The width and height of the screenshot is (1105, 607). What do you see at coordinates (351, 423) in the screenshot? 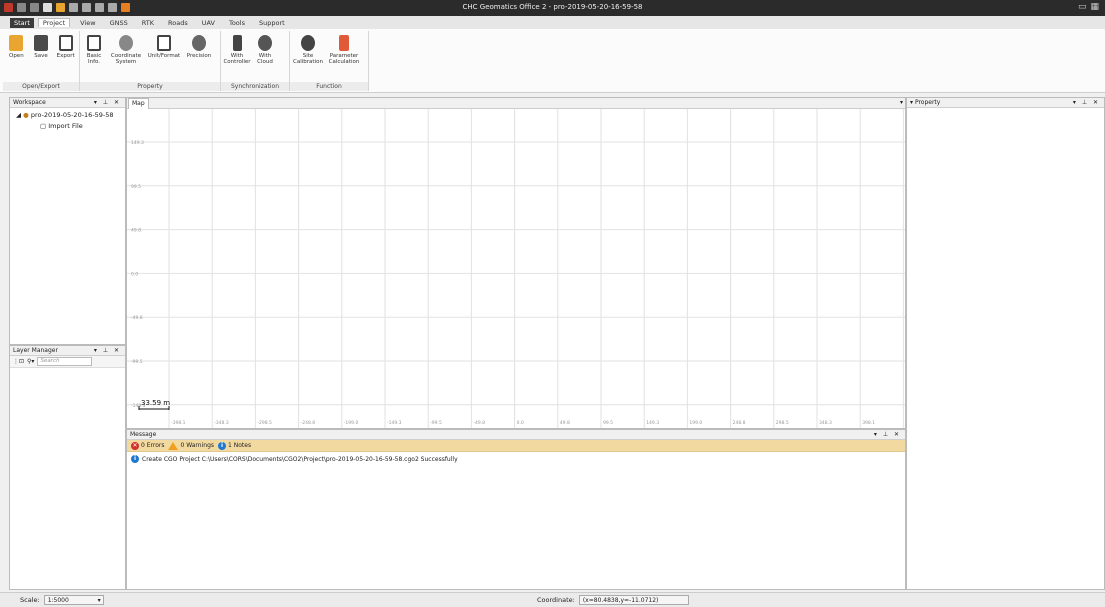
I see `map-x-tick-label: -199.0` at bounding box center [351, 423].